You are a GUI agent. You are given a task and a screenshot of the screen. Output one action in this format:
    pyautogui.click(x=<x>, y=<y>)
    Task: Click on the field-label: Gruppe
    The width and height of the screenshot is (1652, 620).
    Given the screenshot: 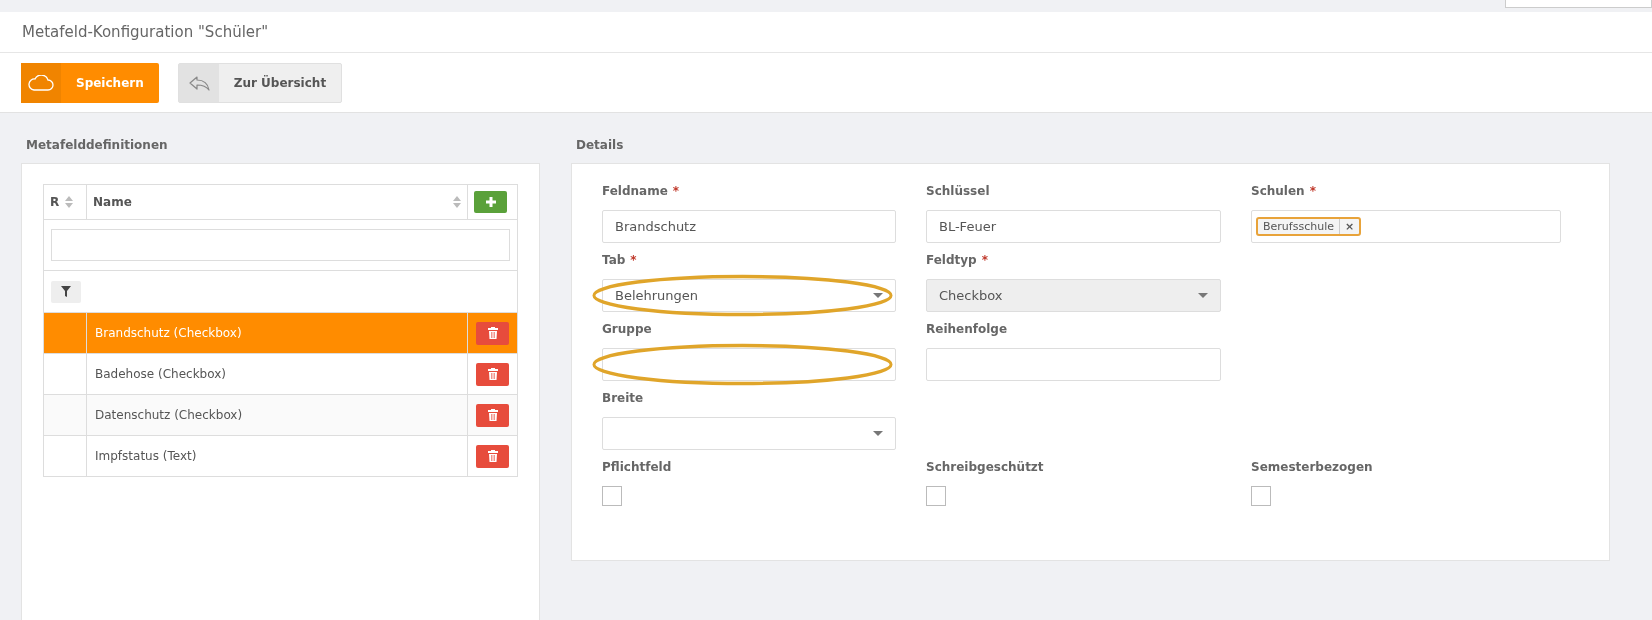 What is the action you would take?
    pyautogui.click(x=627, y=329)
    